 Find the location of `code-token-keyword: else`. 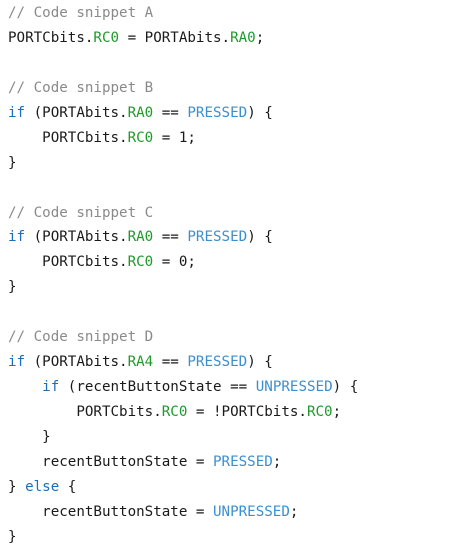

code-token-keyword: else is located at coordinates (42, 486).